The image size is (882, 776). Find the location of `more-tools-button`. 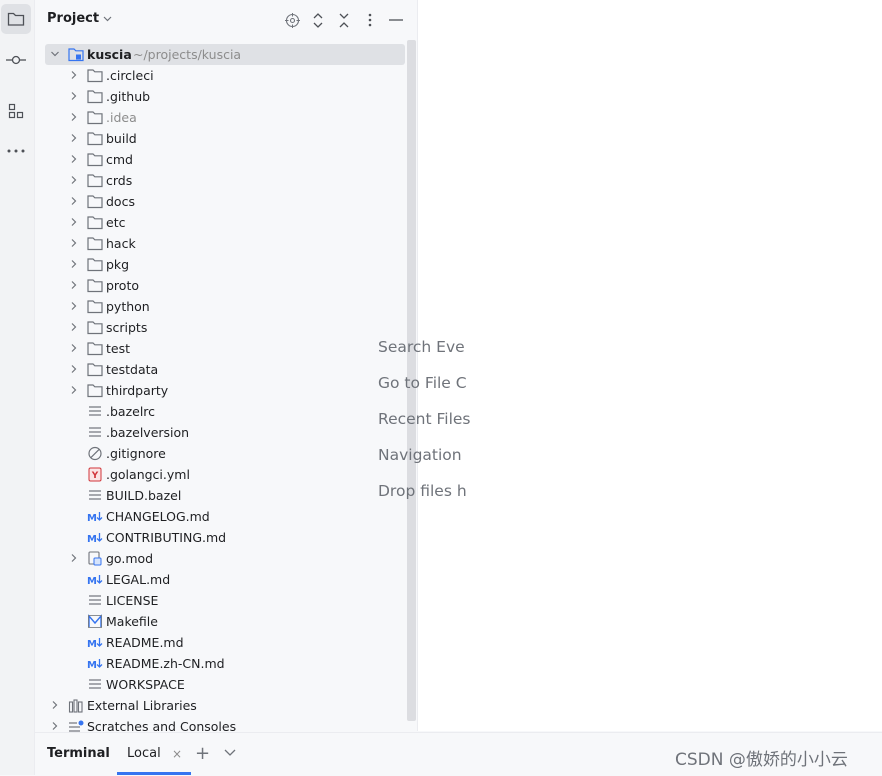

more-tools-button is located at coordinates (16, 151).